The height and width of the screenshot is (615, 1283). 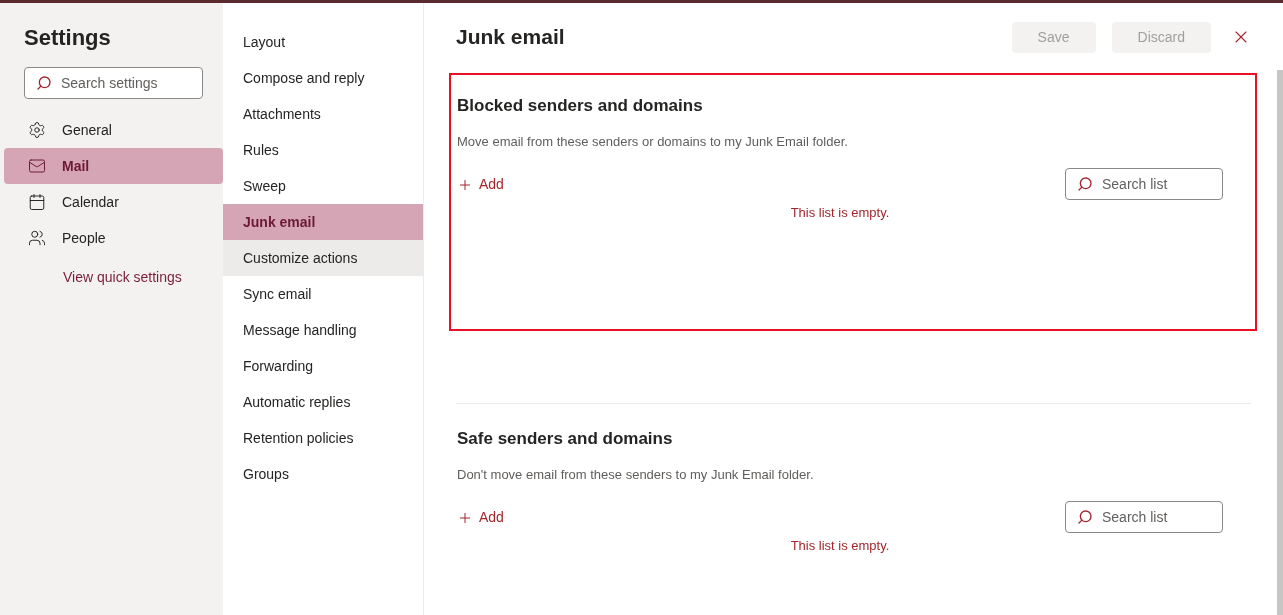 What do you see at coordinates (113, 238) in the screenshot?
I see `category-item: People` at bounding box center [113, 238].